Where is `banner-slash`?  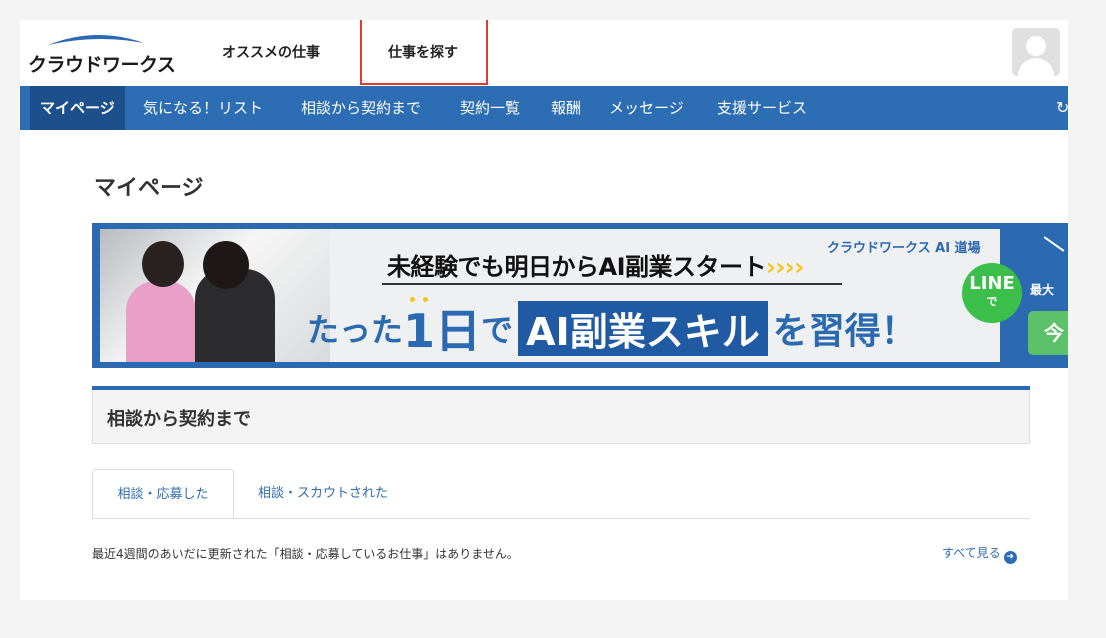
banner-slash is located at coordinates (1054, 244).